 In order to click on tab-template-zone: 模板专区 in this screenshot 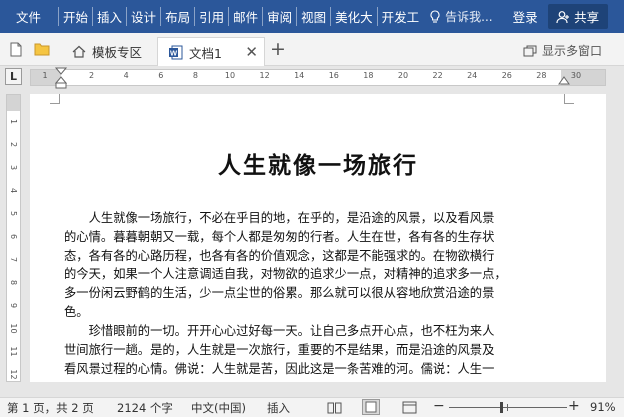, I will do `click(110, 51)`.